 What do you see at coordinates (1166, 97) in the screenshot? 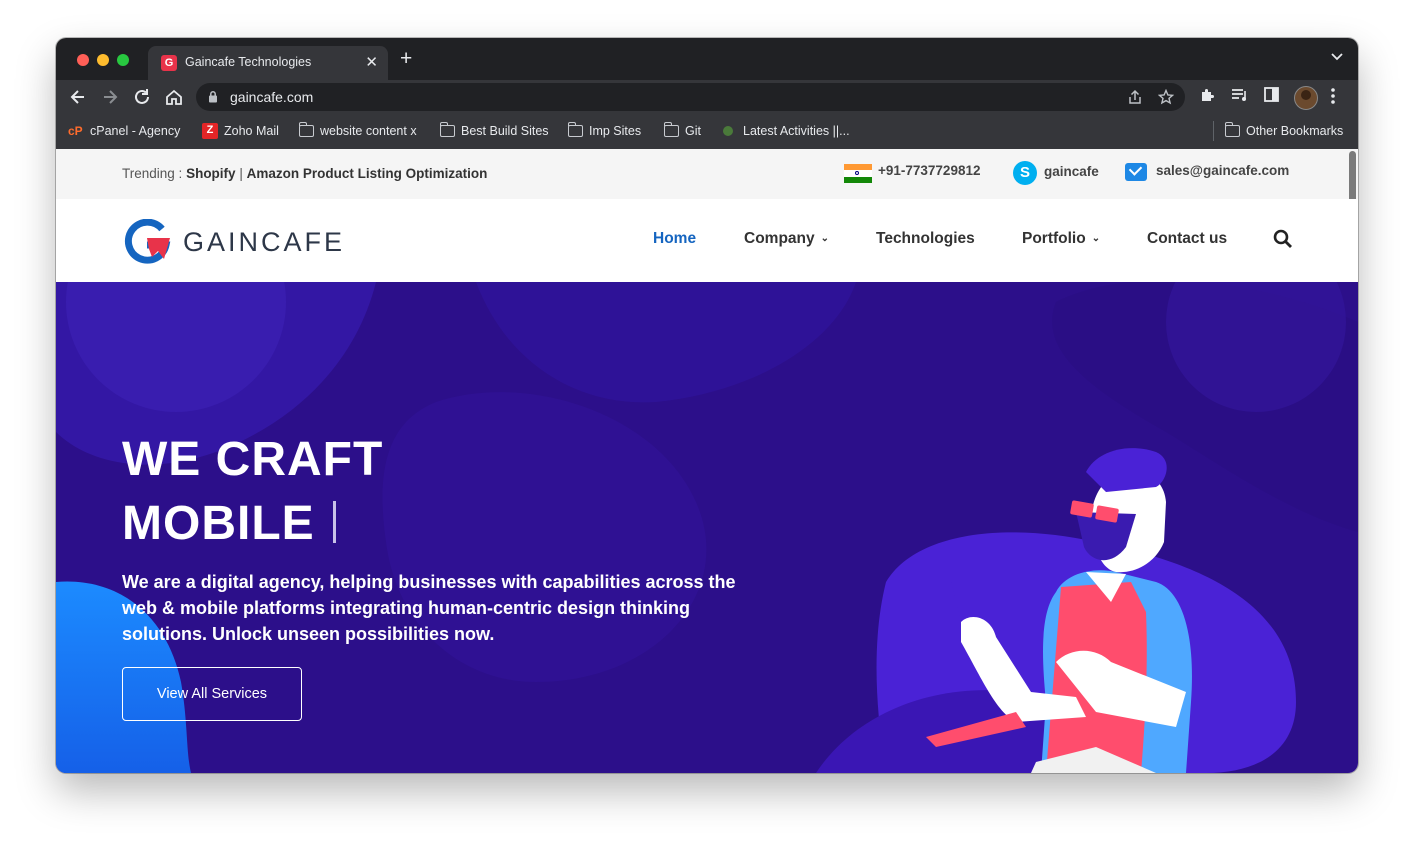
I see `star-bookmark-icon` at bounding box center [1166, 97].